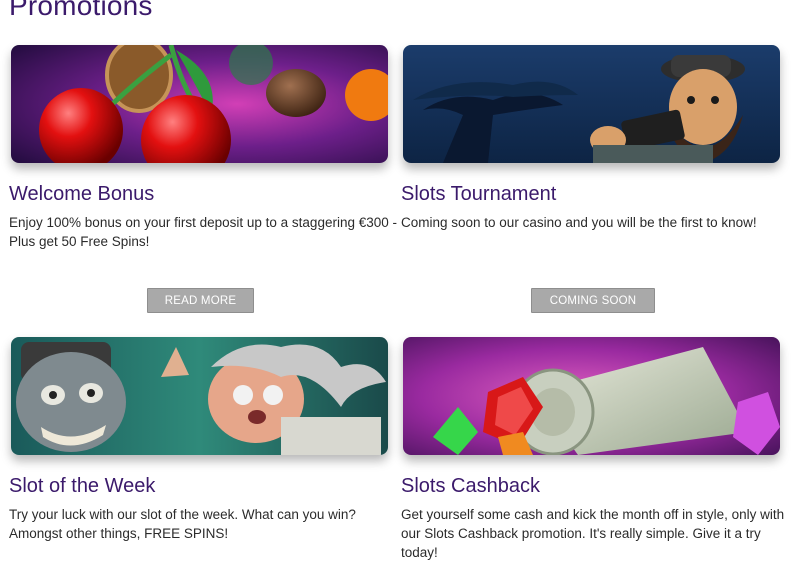 The width and height of the screenshot is (800, 562). I want to click on cherries-and-coins-art, so click(199, 104).